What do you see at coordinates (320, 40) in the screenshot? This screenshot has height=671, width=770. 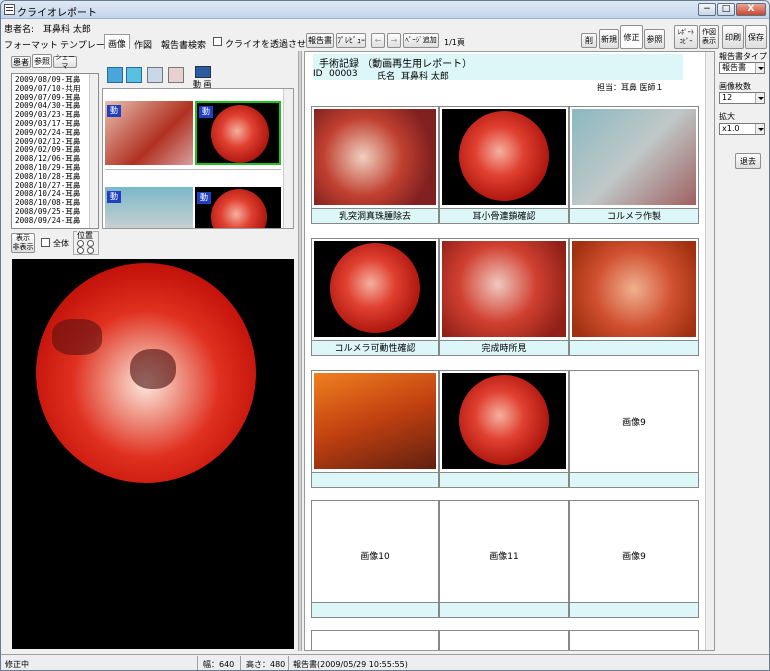 I see `report-button: 報告書` at bounding box center [320, 40].